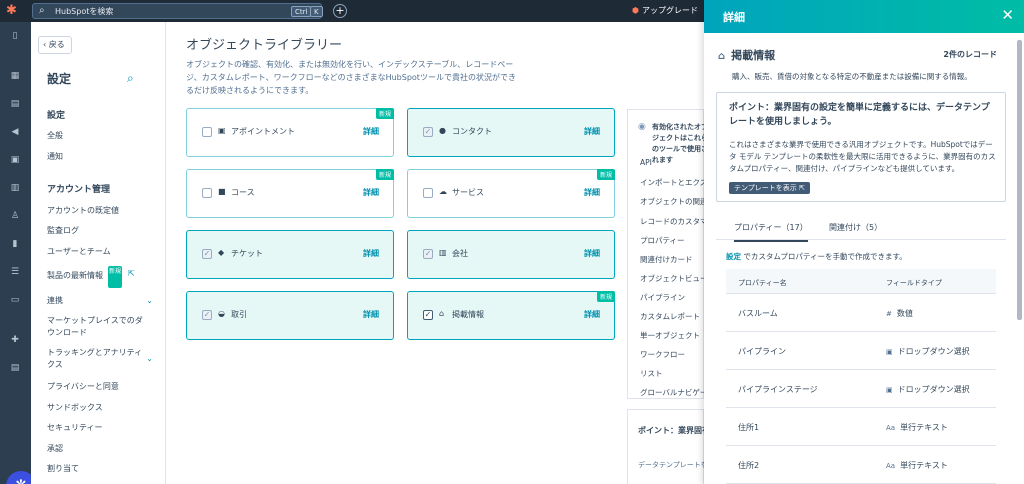 The width and height of the screenshot is (1024, 484). I want to click on upgrade-icon: ⬢, so click(635, 10).